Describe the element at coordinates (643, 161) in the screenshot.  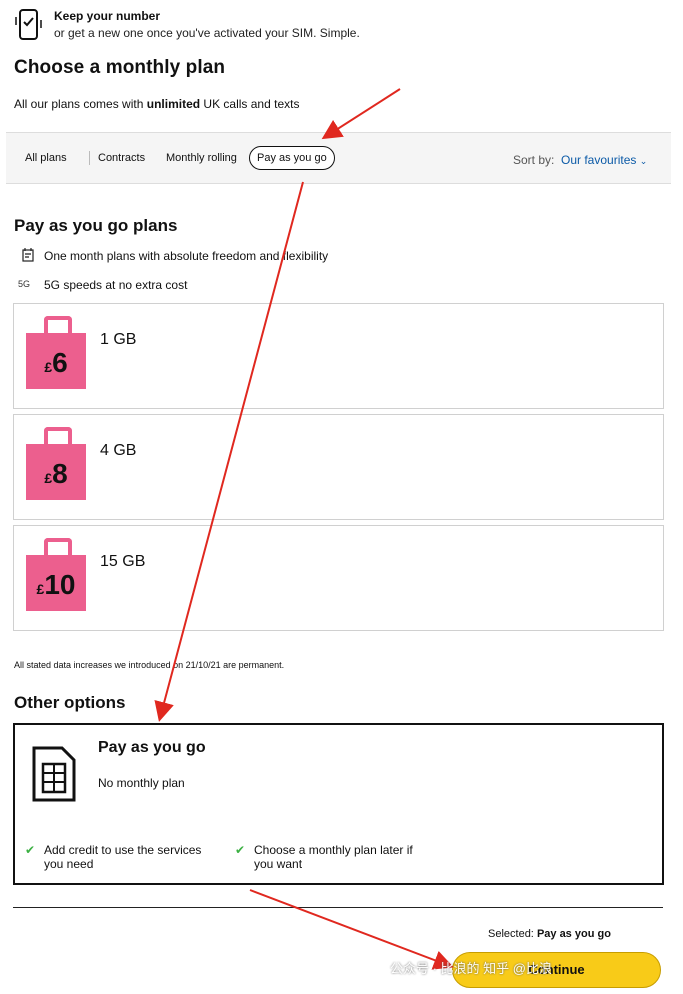
I see `chevron-down-icon: ⌄` at that location.